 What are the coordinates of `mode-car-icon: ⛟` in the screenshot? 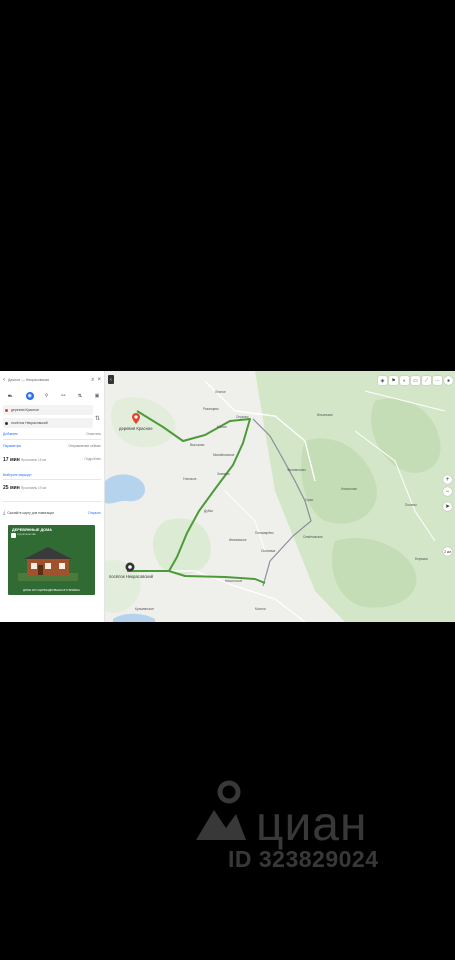 It's located at (10, 396).